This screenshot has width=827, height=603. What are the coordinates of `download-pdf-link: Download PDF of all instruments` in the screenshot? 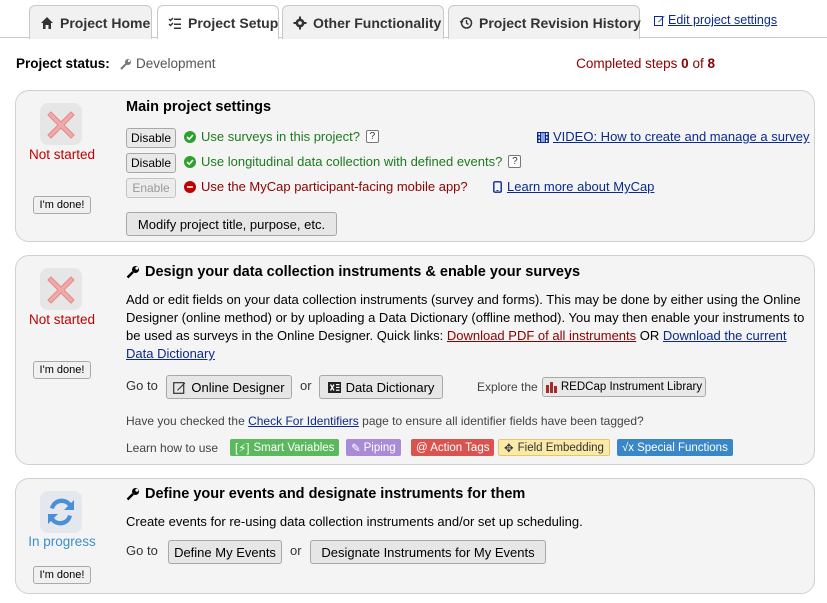 It's located at (541, 335).